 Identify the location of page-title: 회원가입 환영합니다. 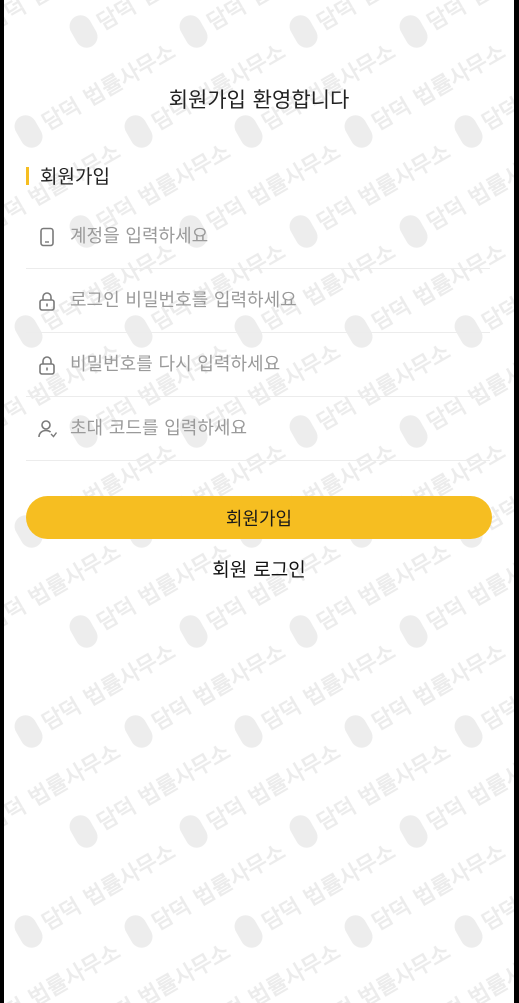
(259, 100).